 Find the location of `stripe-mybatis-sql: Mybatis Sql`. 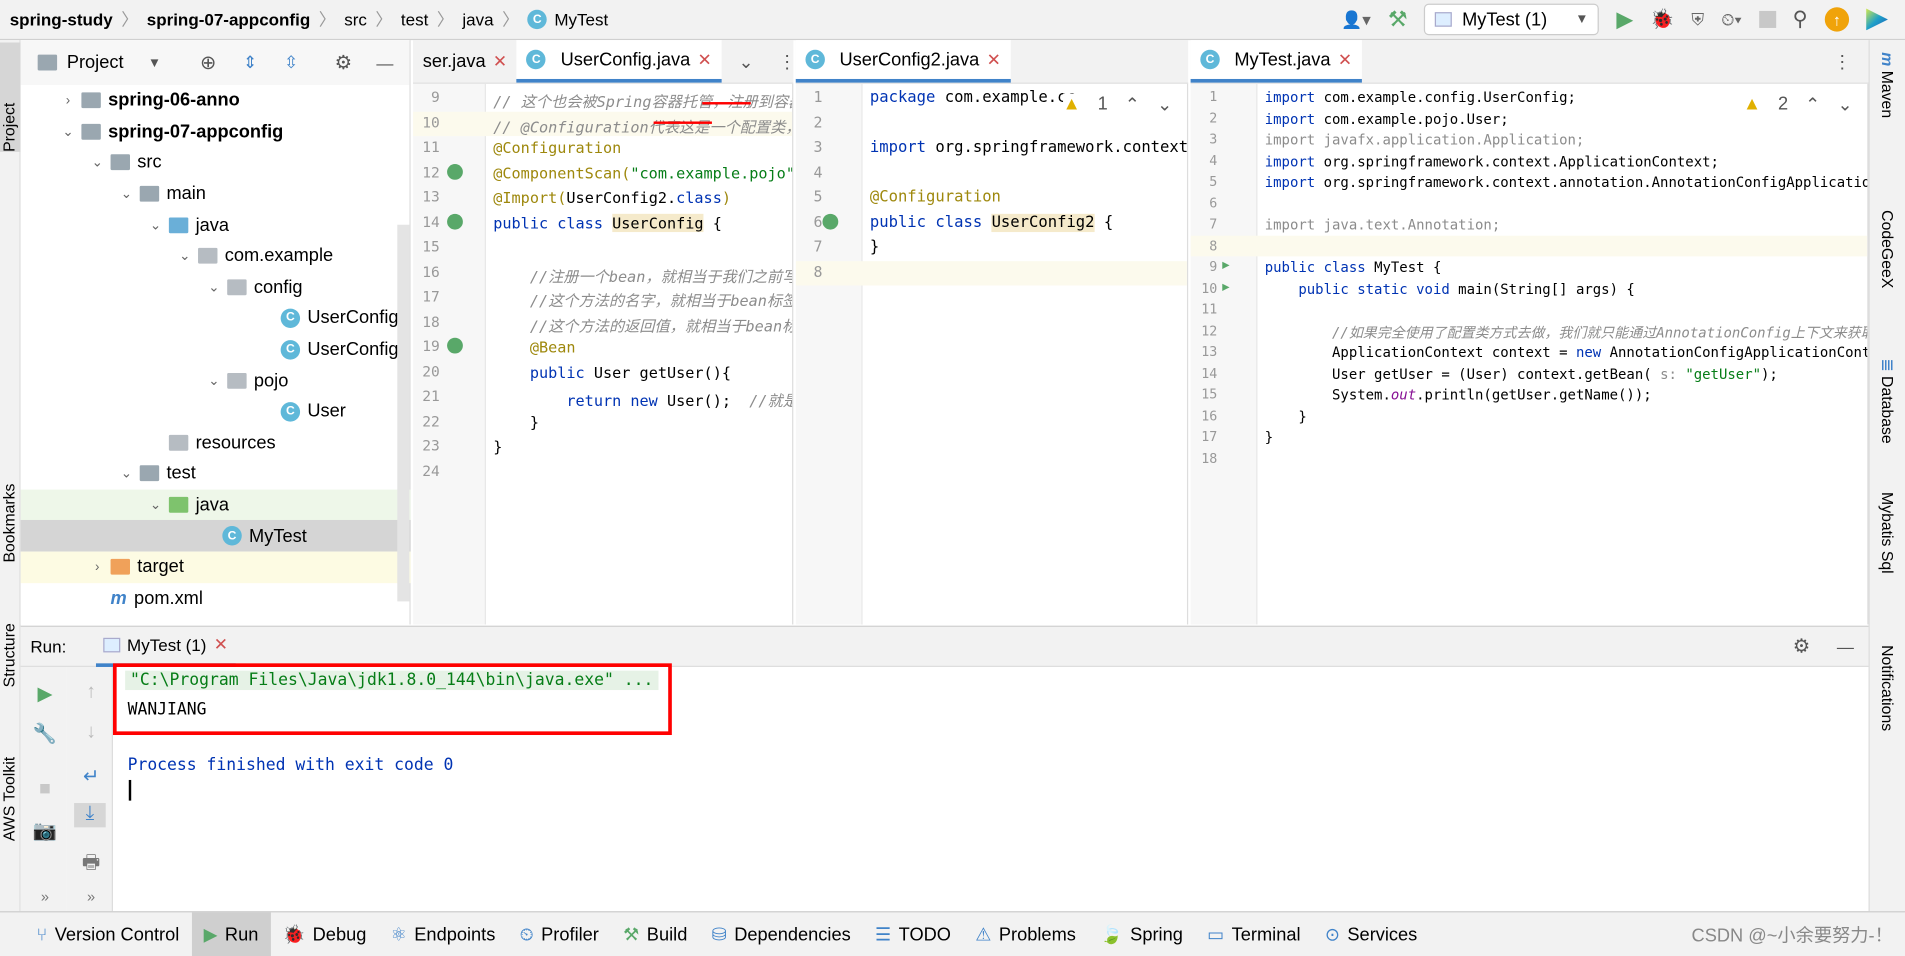

stripe-mybatis-sql: Mybatis Sql is located at coordinates (1887, 533).